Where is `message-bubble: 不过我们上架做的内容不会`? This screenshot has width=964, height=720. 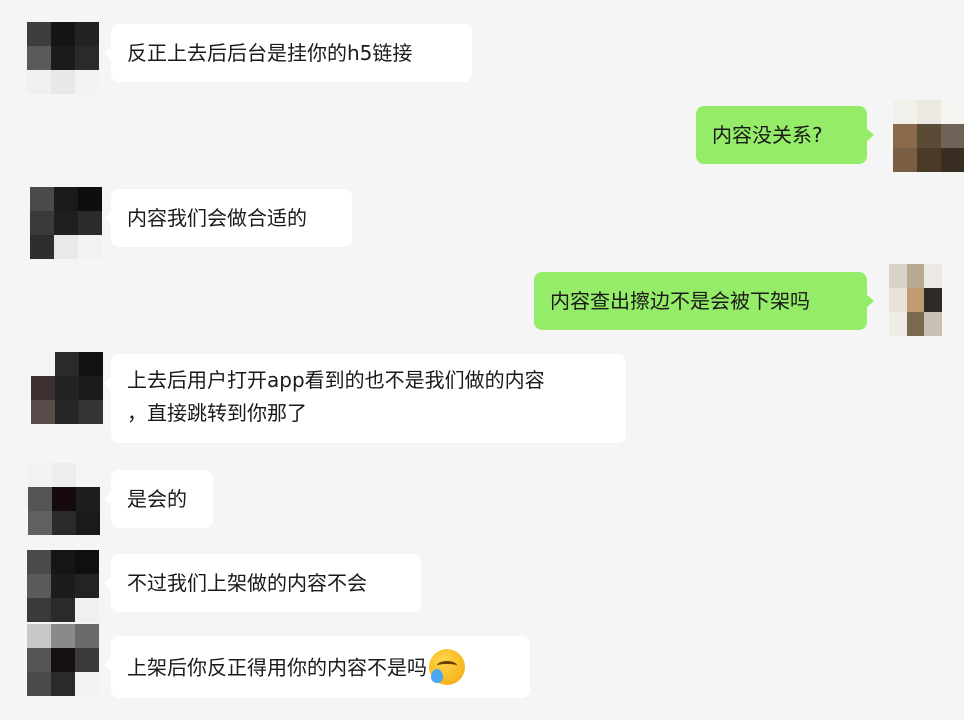 message-bubble: 不过我们上架做的内容不会 is located at coordinates (262, 583).